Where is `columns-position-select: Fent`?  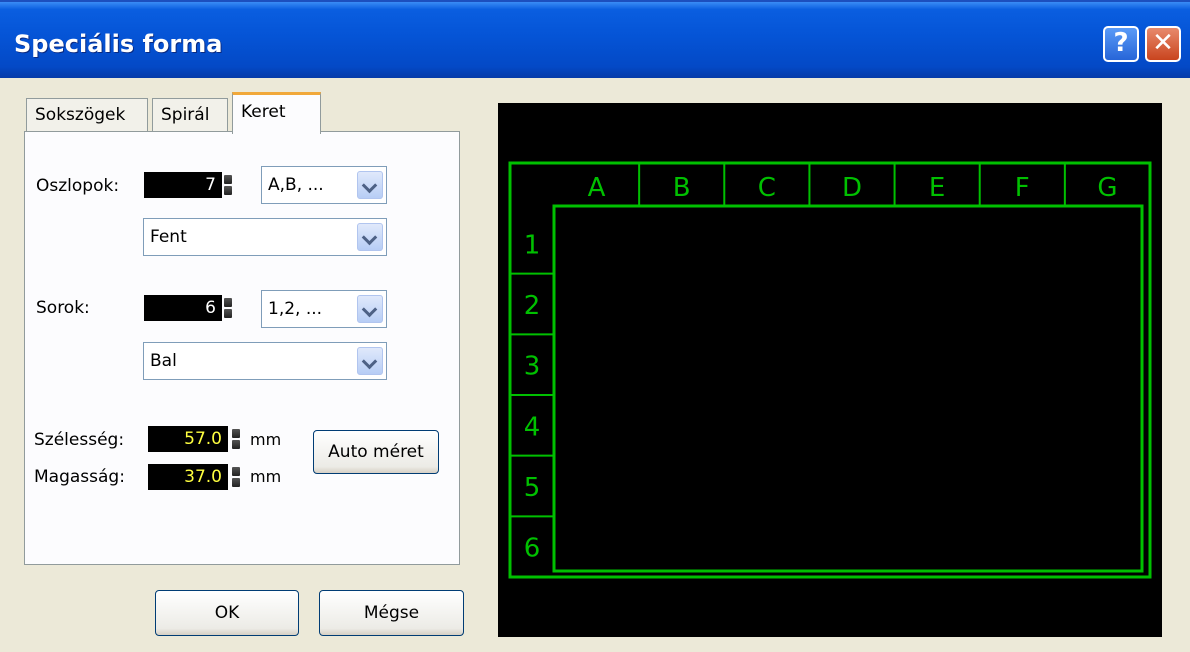 columns-position-select: Fent is located at coordinates (265, 237).